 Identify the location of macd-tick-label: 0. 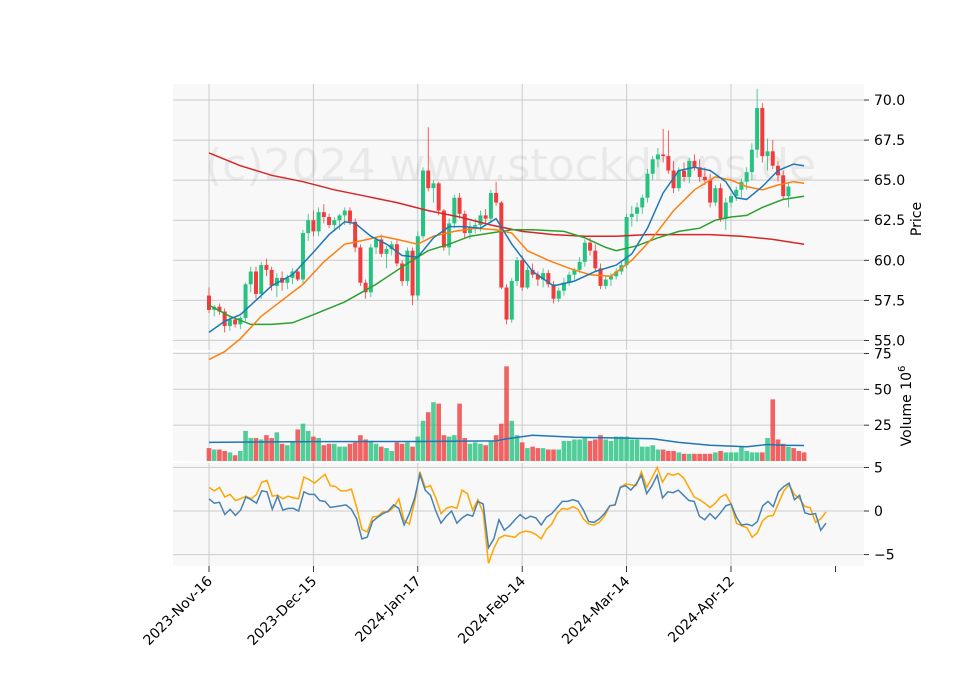
(878, 512).